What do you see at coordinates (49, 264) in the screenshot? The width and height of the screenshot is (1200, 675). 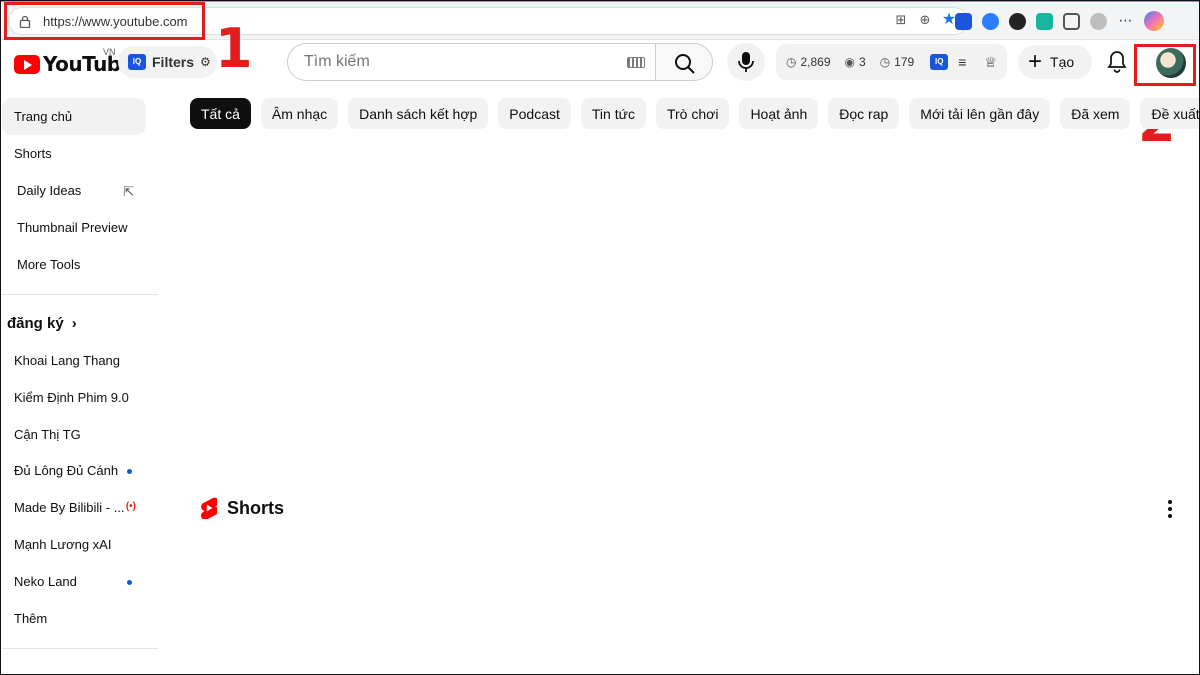 I see `sidebar-item-label: More Tools` at bounding box center [49, 264].